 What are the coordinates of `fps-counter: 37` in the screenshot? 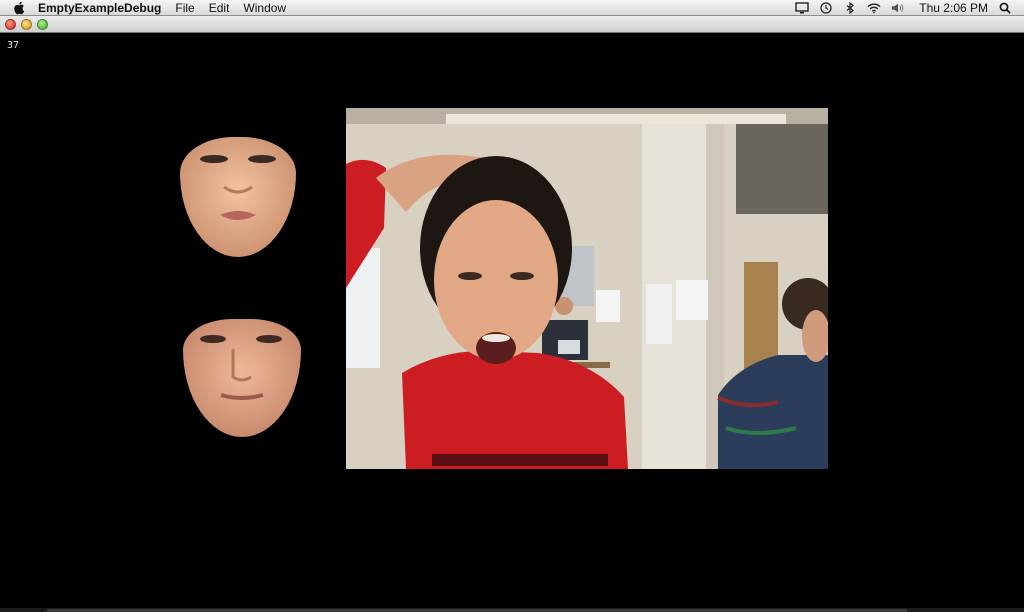 It's located at (13, 45).